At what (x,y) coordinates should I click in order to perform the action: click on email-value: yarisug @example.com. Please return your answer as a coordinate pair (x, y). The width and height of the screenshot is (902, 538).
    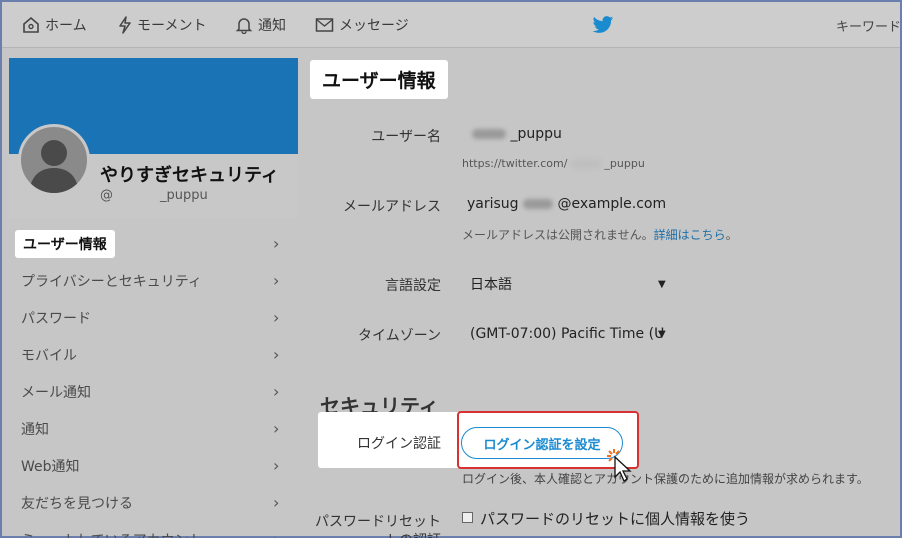
    Looking at the image, I should click on (566, 204).